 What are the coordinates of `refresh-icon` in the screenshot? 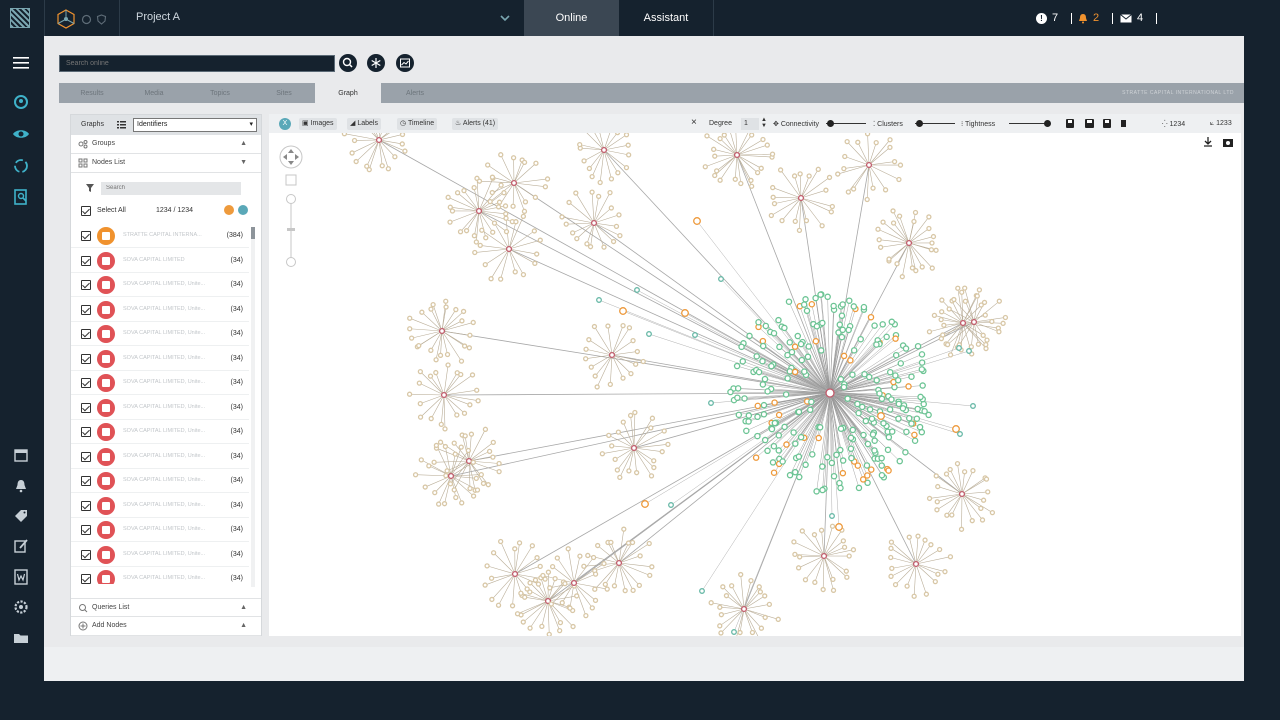 It's located at (21, 166).